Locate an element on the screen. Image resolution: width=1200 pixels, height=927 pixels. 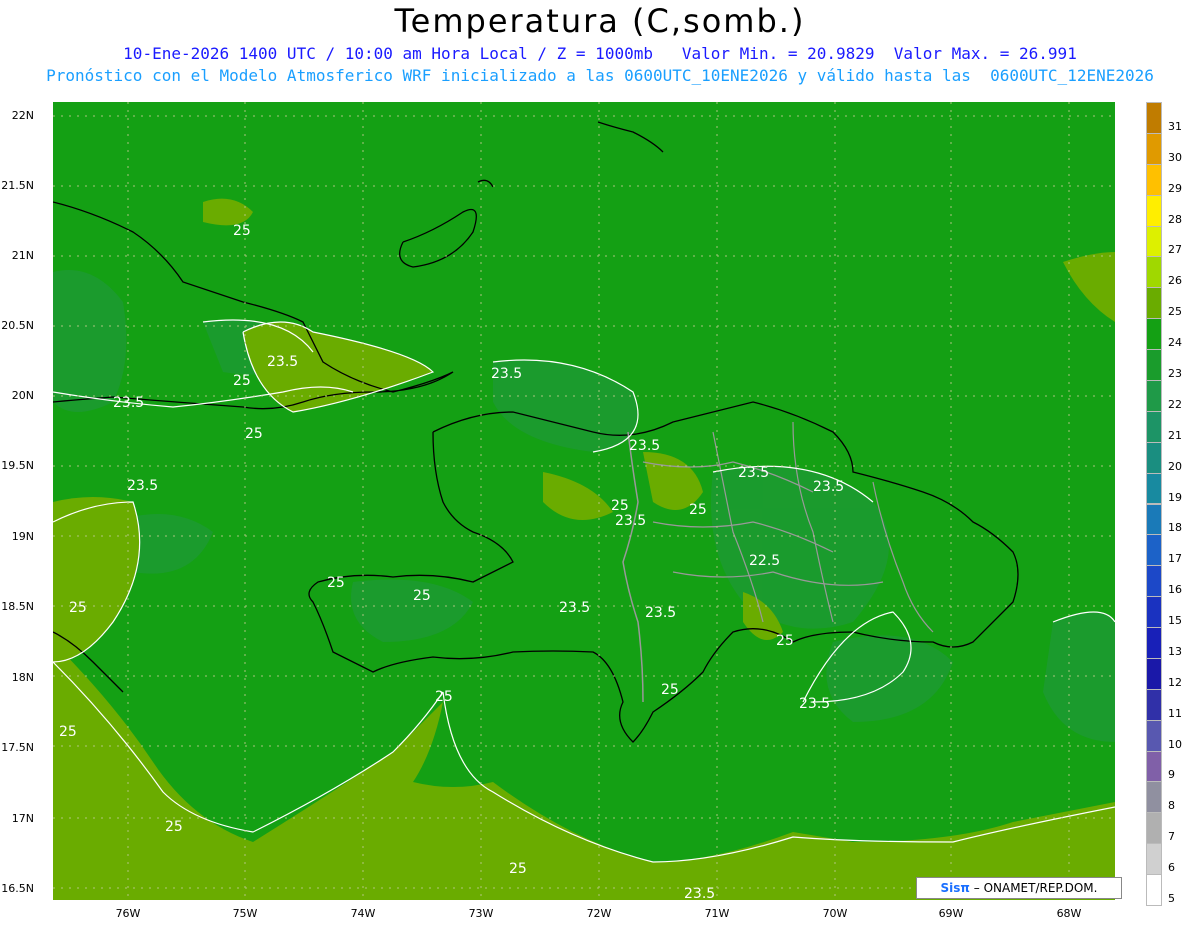
colorbar-label: 5 is located at coordinates (1171, 898).